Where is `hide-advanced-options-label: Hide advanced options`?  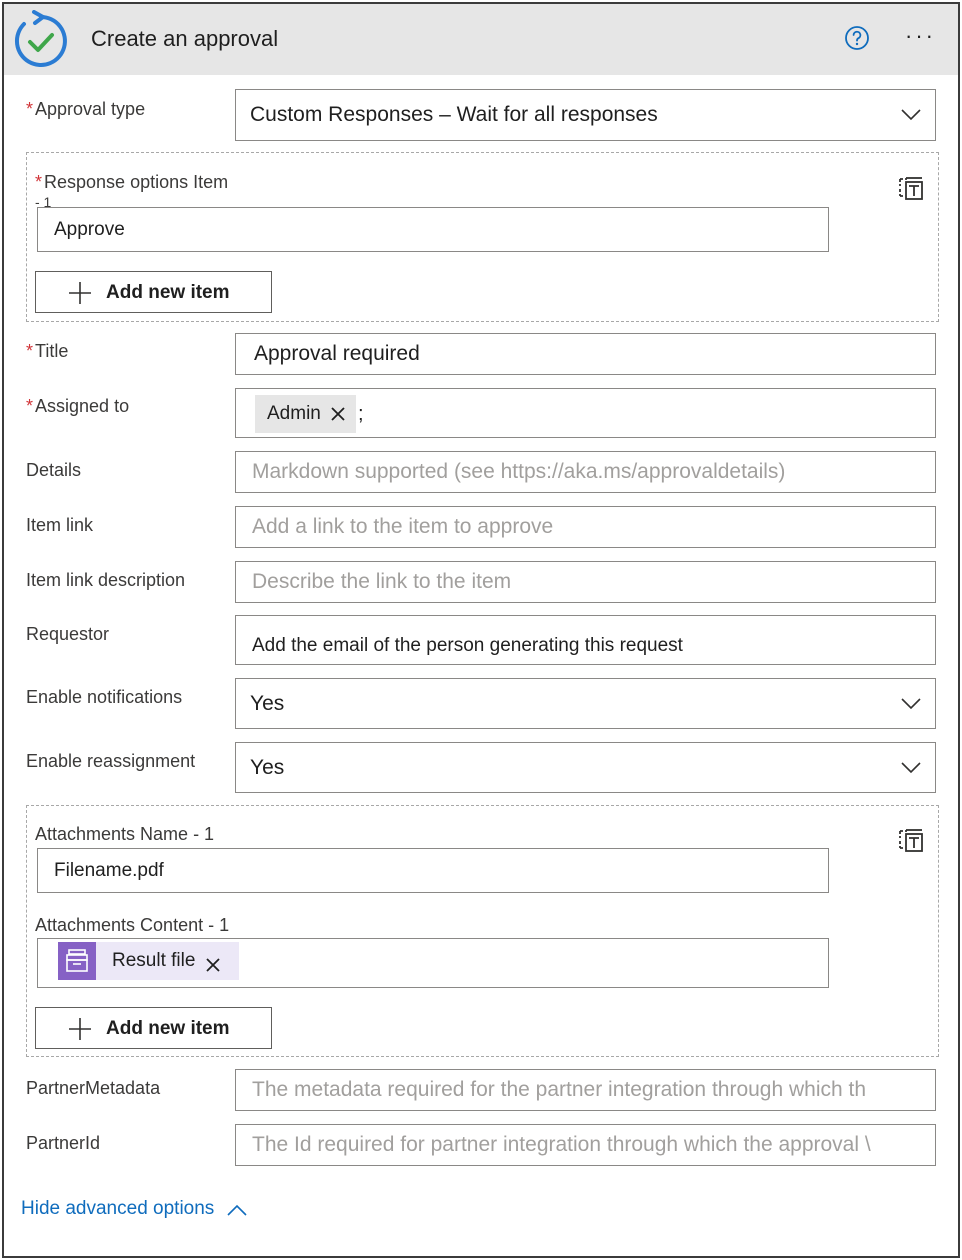
hide-advanced-options-label: Hide advanced options is located at coordinates (118, 1208).